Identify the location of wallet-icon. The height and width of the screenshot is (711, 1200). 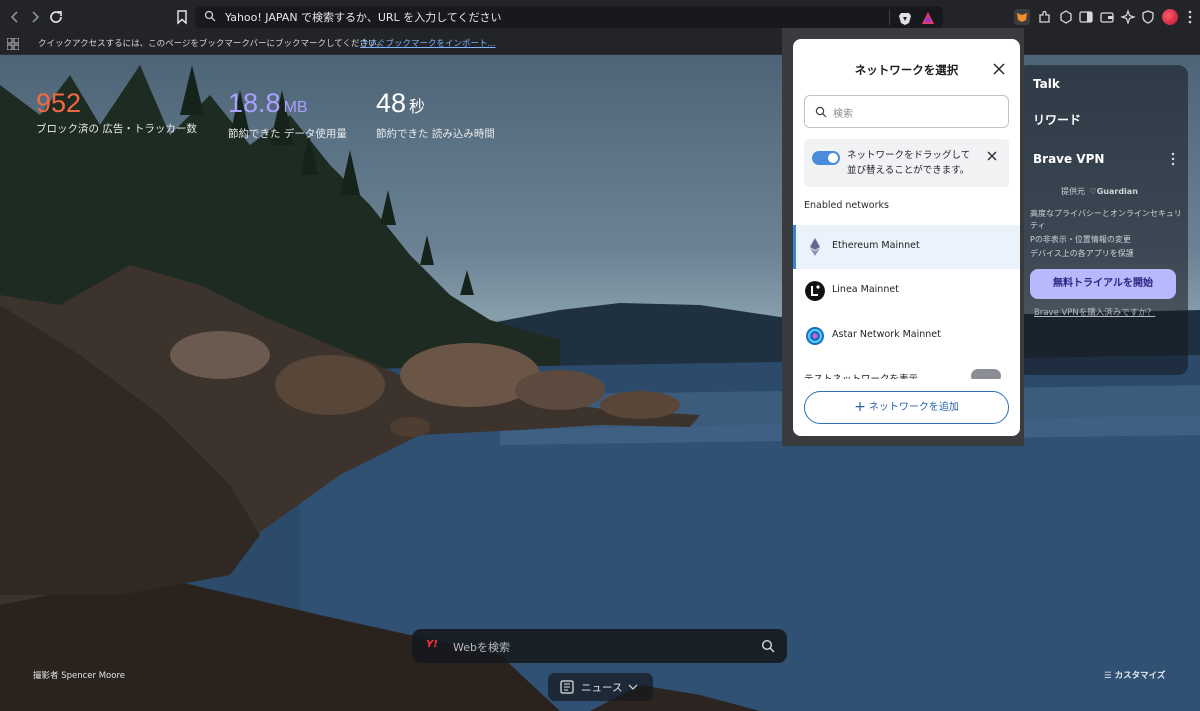
(1107, 17).